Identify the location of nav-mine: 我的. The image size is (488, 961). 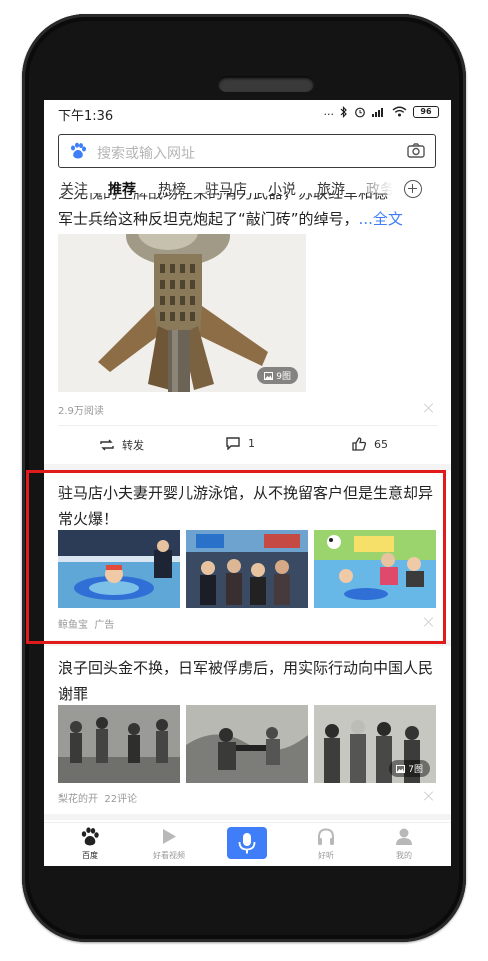
(404, 844).